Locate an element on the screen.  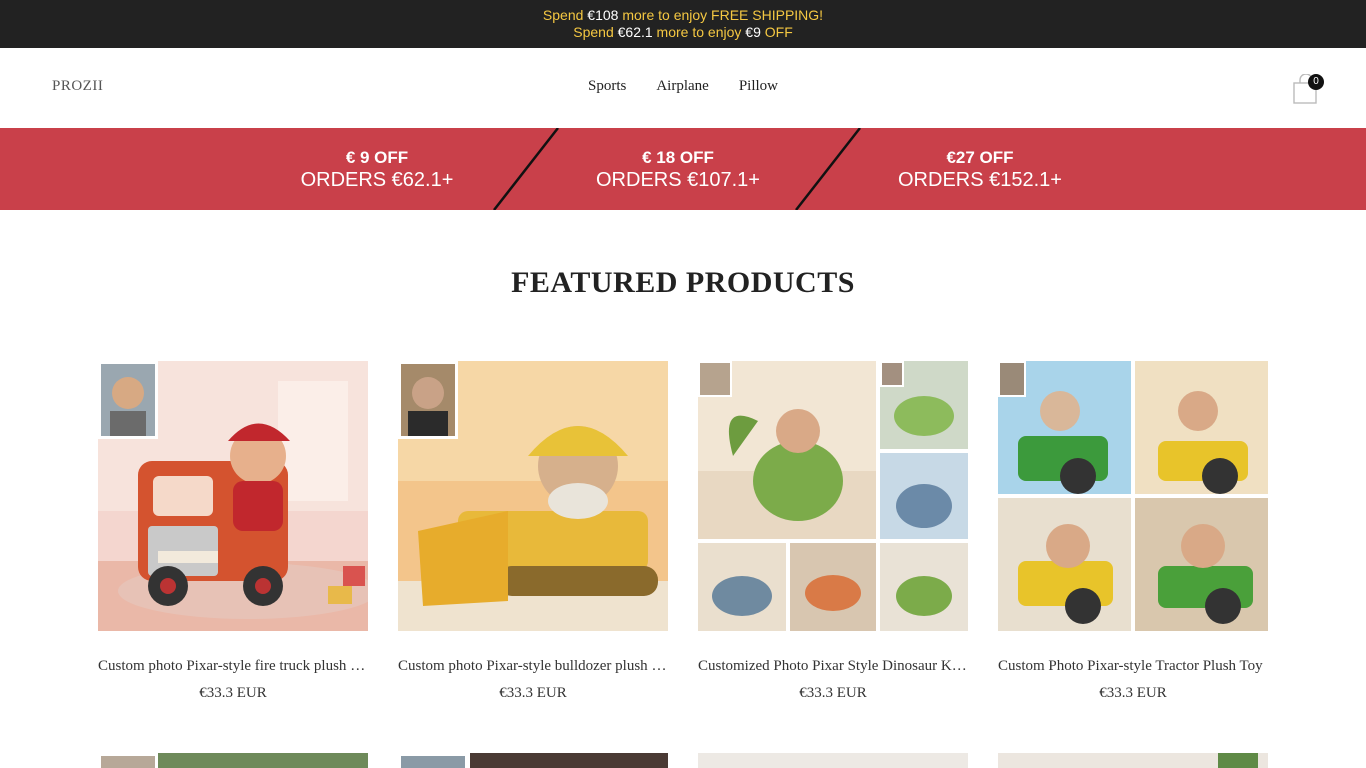
main-nav: Sports Airplane Pillow is located at coordinates (683, 86).